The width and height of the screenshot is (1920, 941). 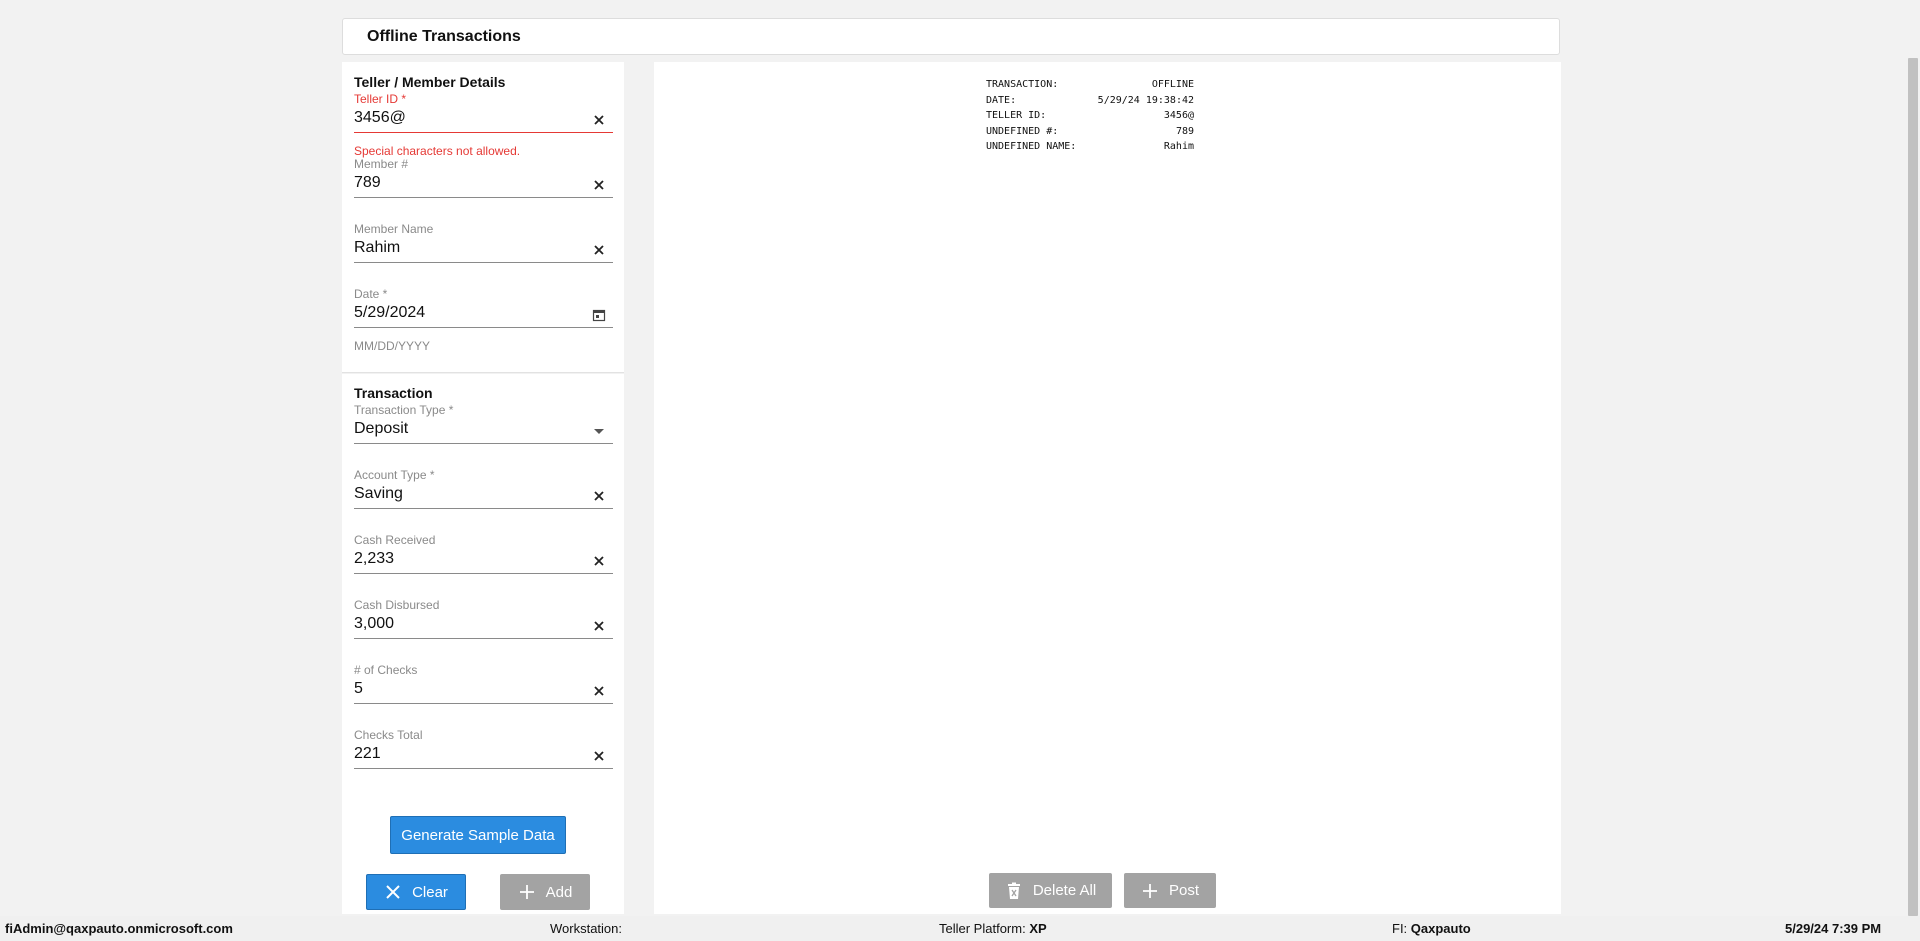 What do you see at coordinates (483, 688) in the screenshot?
I see `num-checks-field: # of Checks 5` at bounding box center [483, 688].